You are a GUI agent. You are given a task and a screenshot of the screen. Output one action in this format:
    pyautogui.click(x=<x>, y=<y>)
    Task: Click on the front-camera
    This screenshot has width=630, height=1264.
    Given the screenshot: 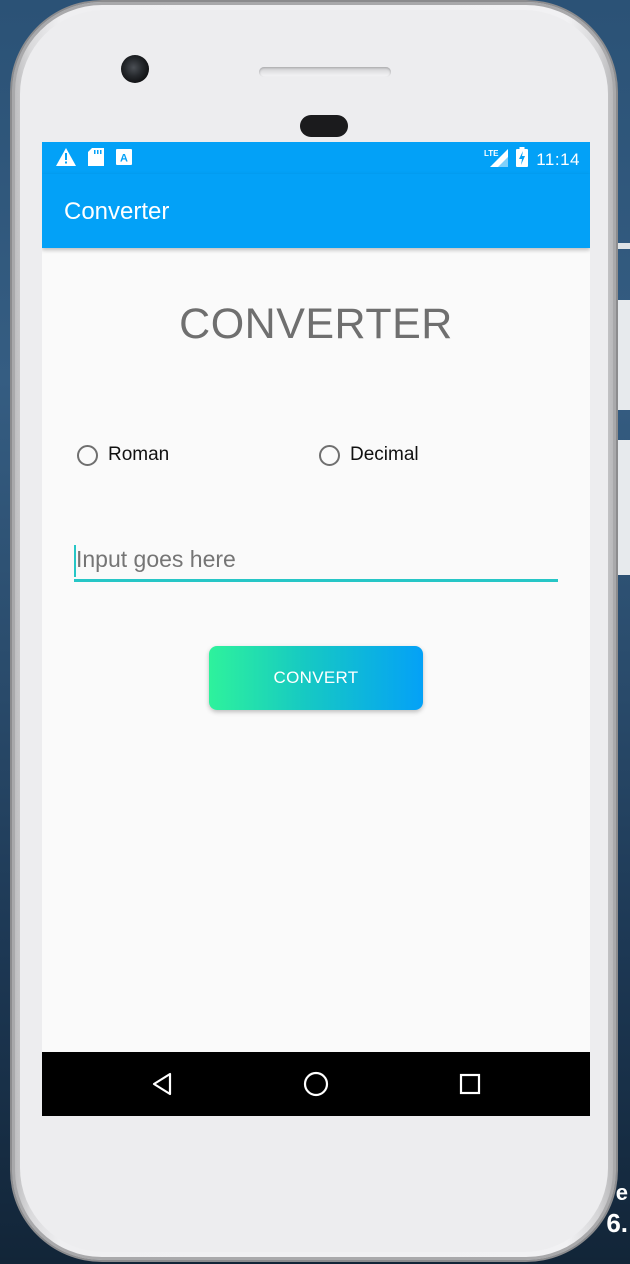 What is the action you would take?
    pyautogui.click(x=135, y=69)
    